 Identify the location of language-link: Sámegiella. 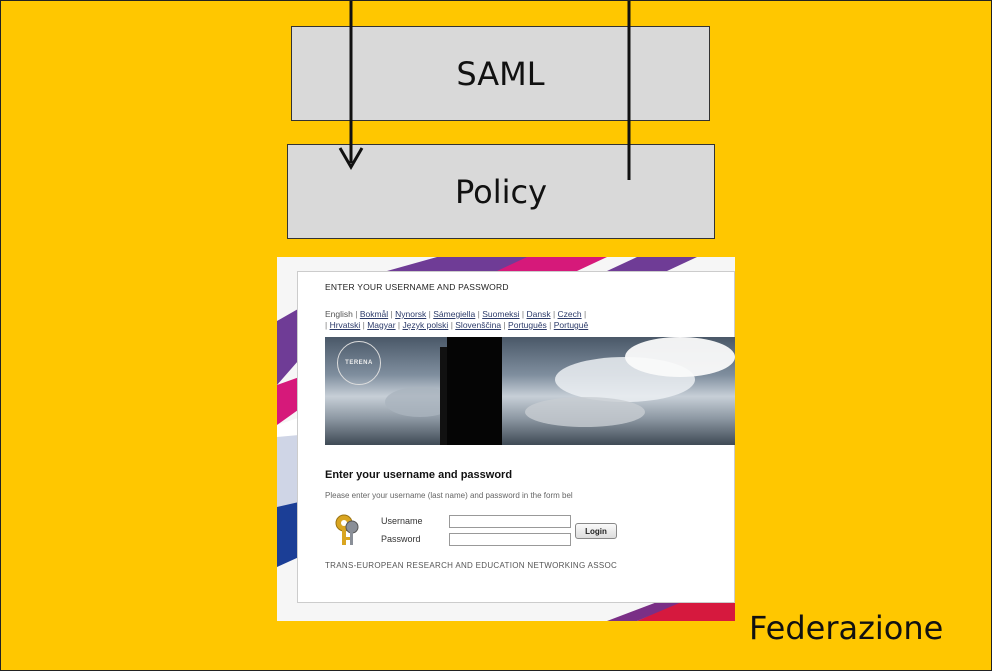
(454, 314).